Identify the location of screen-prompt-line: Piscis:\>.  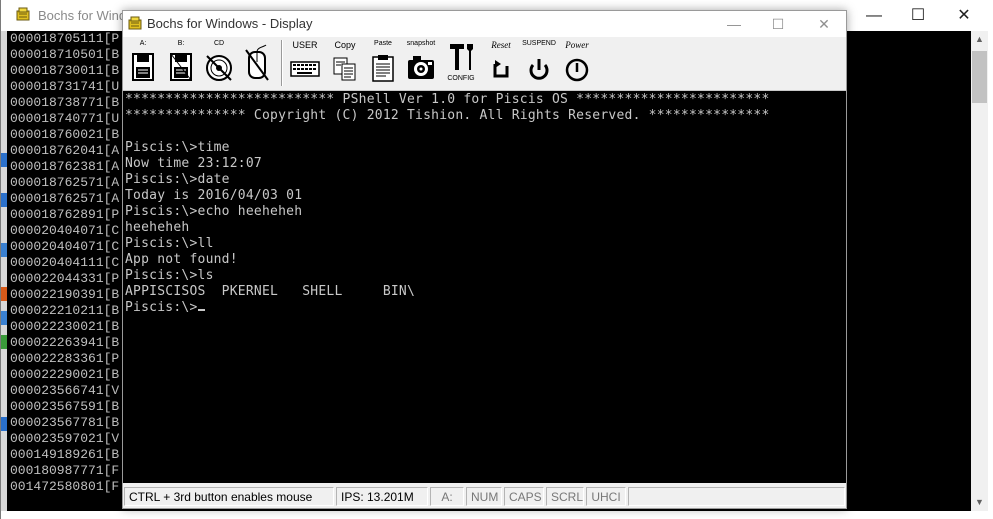
(165, 308).